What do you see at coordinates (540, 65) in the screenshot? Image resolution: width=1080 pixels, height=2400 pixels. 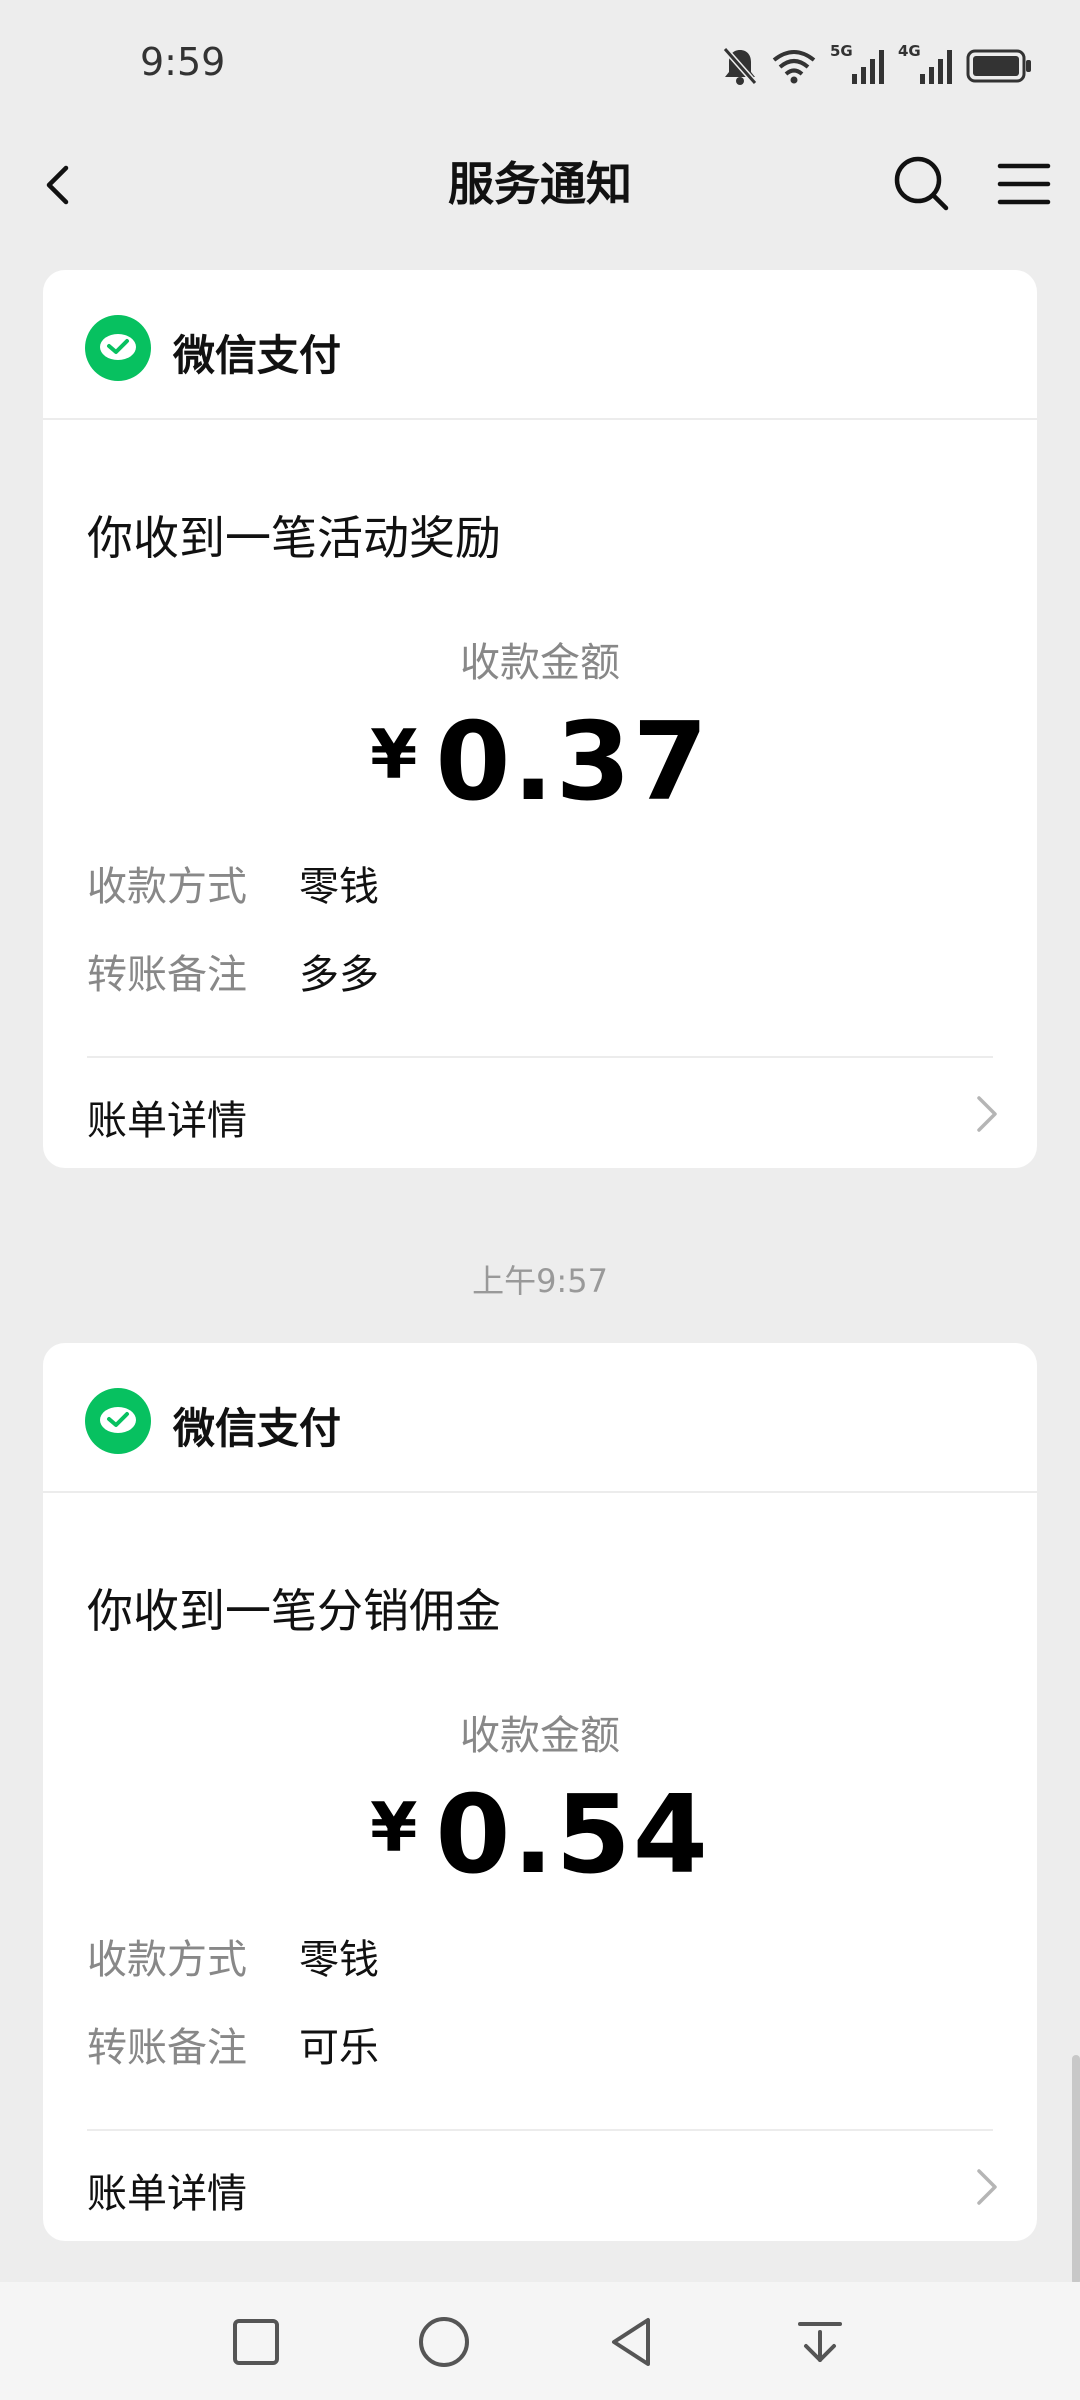 I see `status-bar: 9:59 5G 4G` at bounding box center [540, 65].